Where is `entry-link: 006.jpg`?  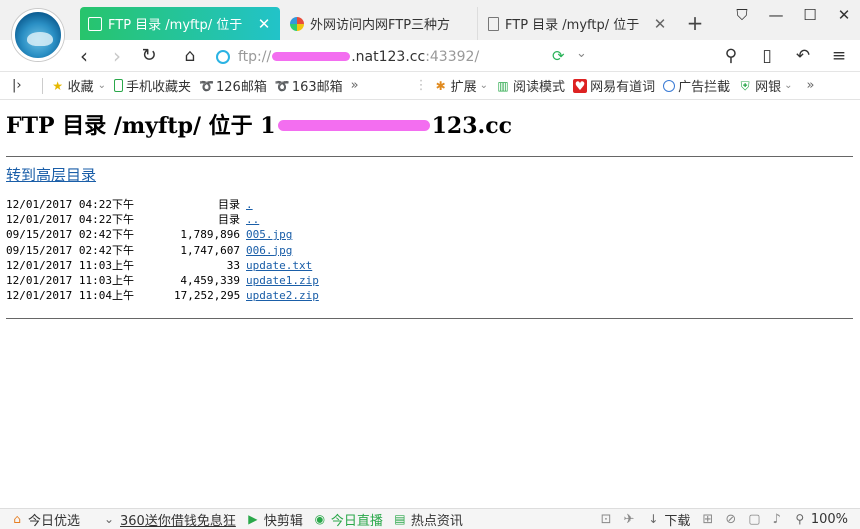 entry-link: 006.jpg is located at coordinates (269, 250).